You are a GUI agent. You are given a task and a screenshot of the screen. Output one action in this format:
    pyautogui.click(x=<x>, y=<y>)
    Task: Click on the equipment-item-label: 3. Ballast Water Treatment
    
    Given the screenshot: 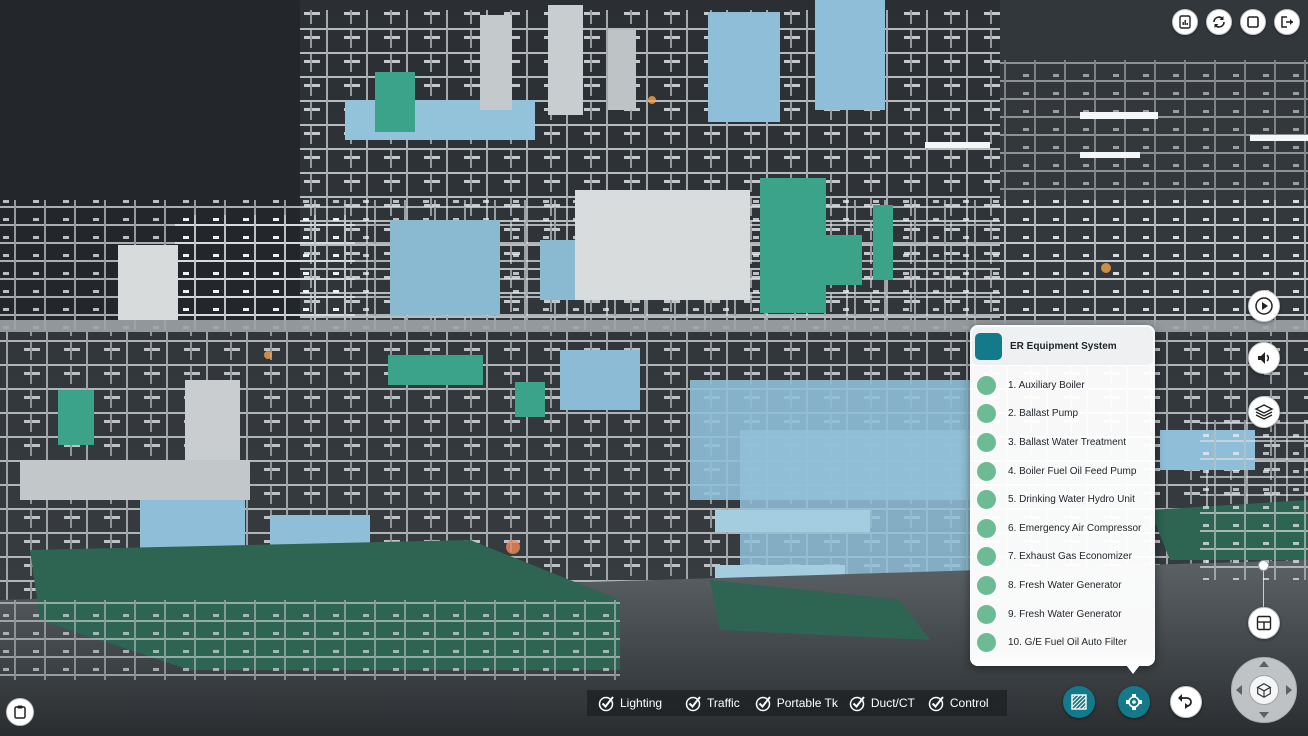 What is the action you would take?
    pyautogui.click(x=1067, y=442)
    